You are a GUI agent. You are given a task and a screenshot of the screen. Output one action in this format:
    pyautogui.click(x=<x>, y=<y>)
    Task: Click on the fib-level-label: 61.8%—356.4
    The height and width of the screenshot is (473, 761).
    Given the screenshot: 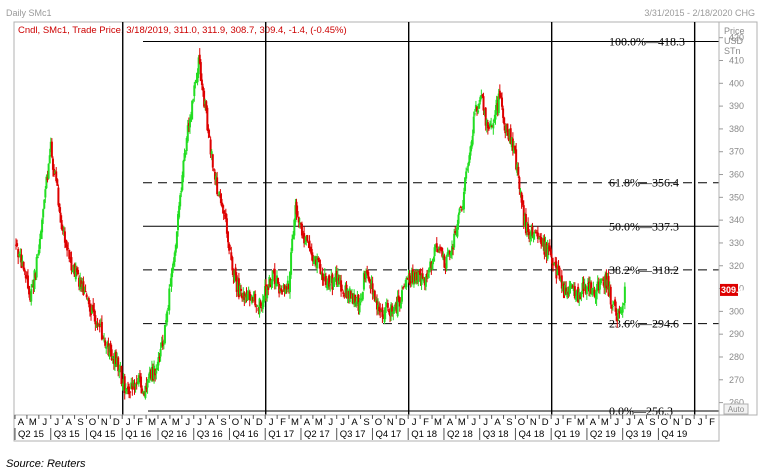 What is the action you would take?
    pyautogui.click(x=644, y=183)
    